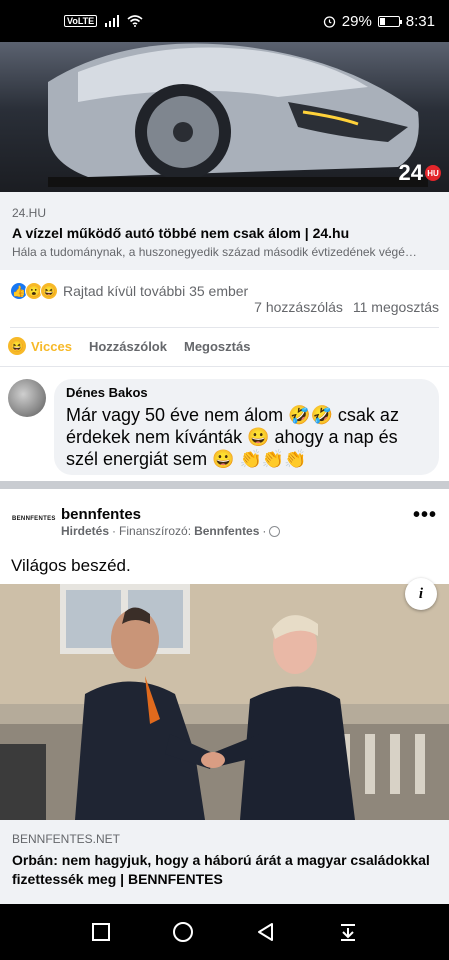 The height and width of the screenshot is (960, 449). Describe the element at coordinates (224, 932) in the screenshot. I see `system-navigation-bar` at that location.